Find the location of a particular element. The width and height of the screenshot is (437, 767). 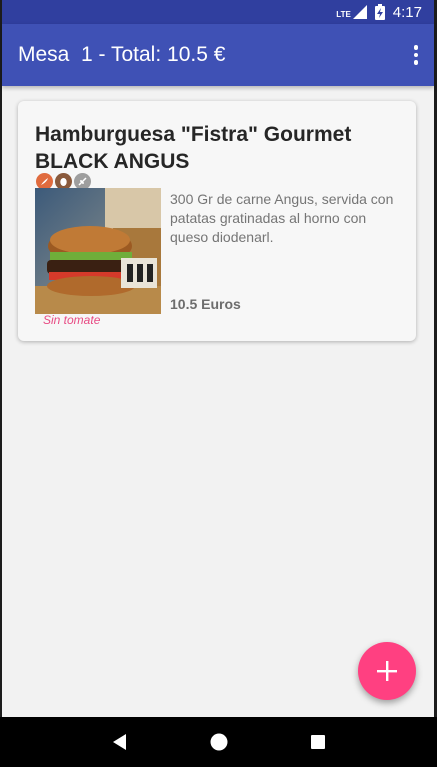

app-title: Mesa 1 - Total: 10.5 € is located at coordinates (122, 54).